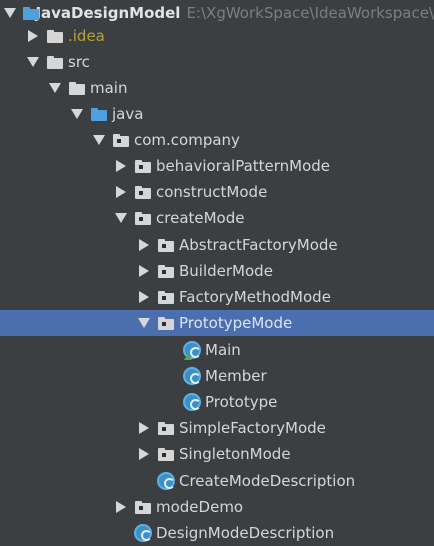  What do you see at coordinates (187, 140) in the screenshot?
I see `tree-item-label: com.company` at bounding box center [187, 140].